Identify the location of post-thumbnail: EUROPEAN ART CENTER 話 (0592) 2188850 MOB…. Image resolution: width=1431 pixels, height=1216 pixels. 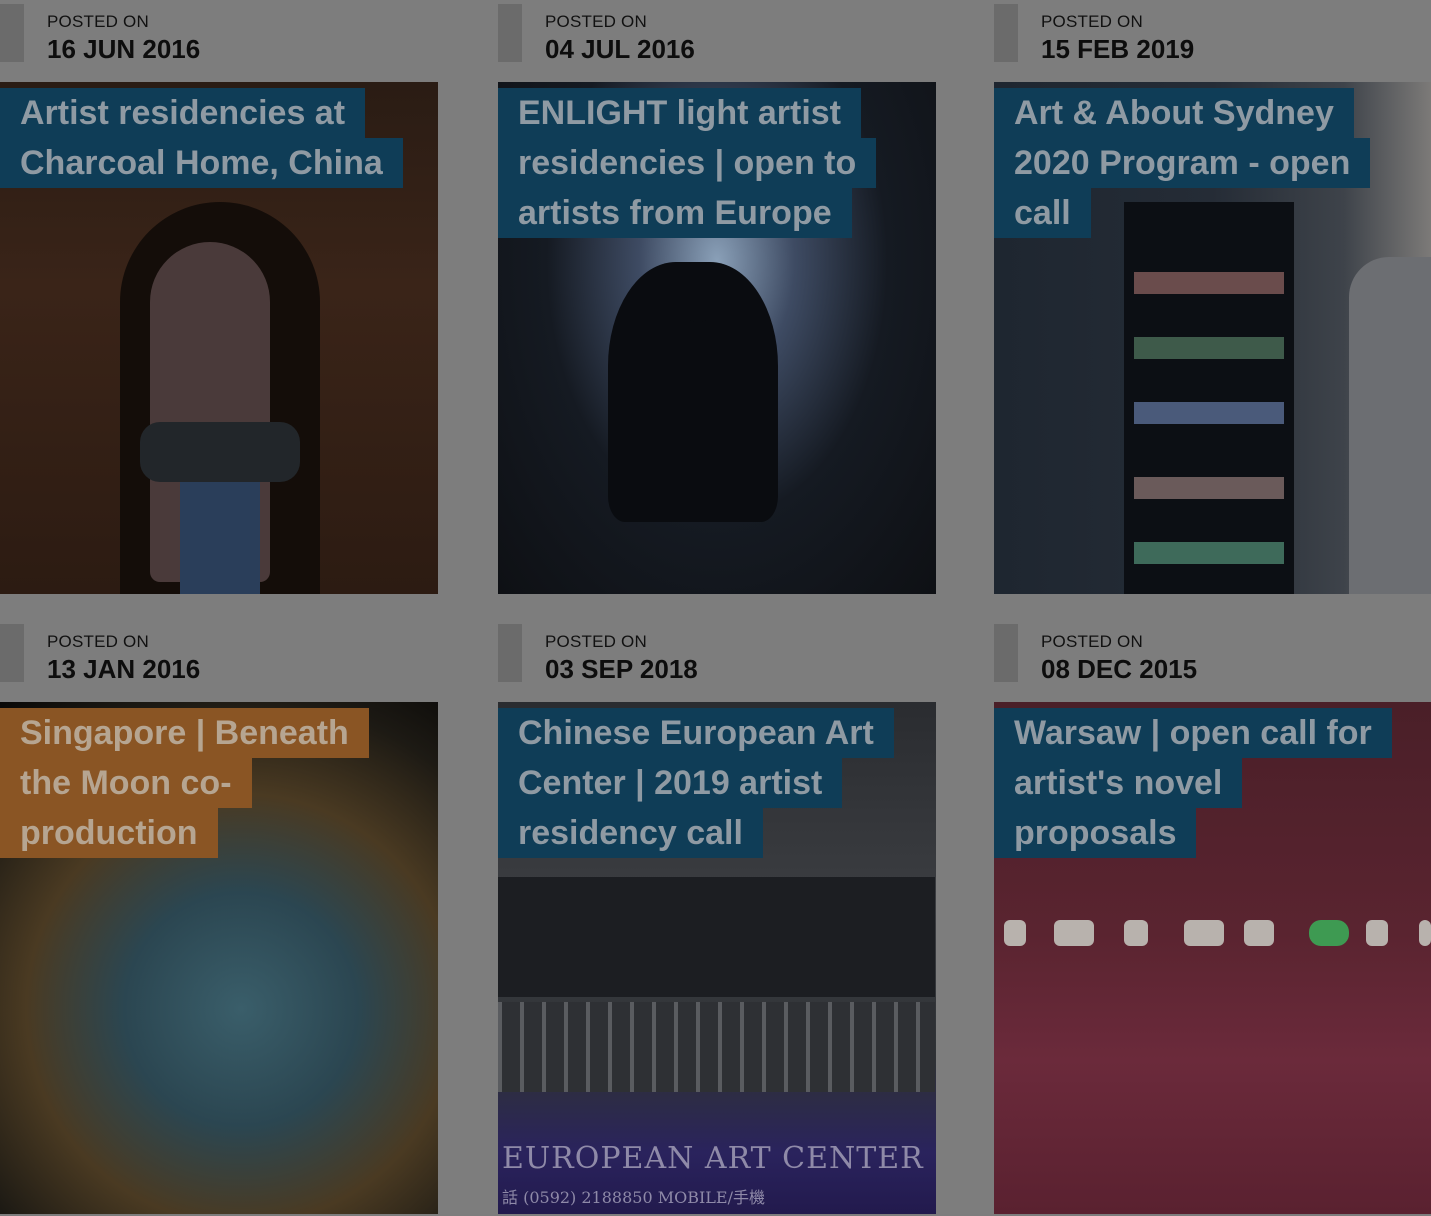
(717, 958).